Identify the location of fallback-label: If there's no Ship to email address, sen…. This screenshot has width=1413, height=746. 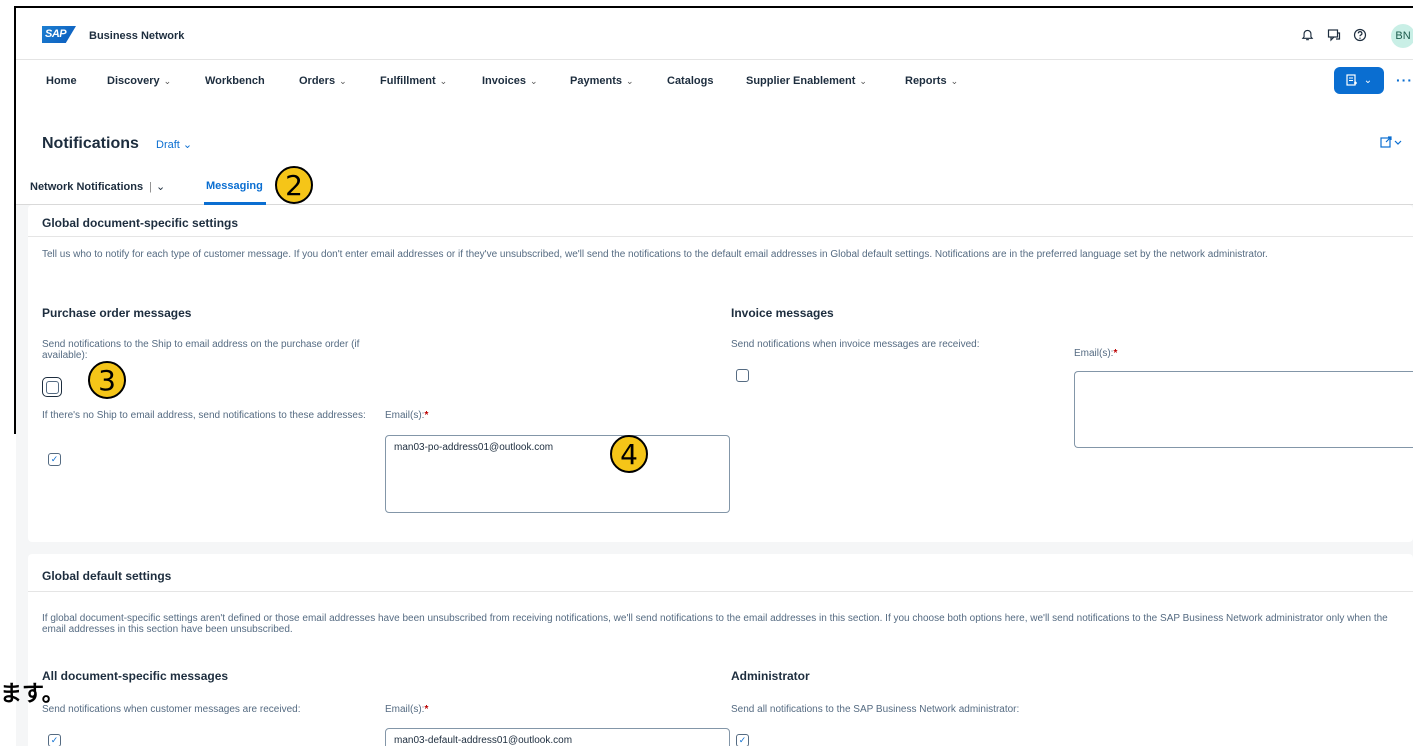
(204, 415).